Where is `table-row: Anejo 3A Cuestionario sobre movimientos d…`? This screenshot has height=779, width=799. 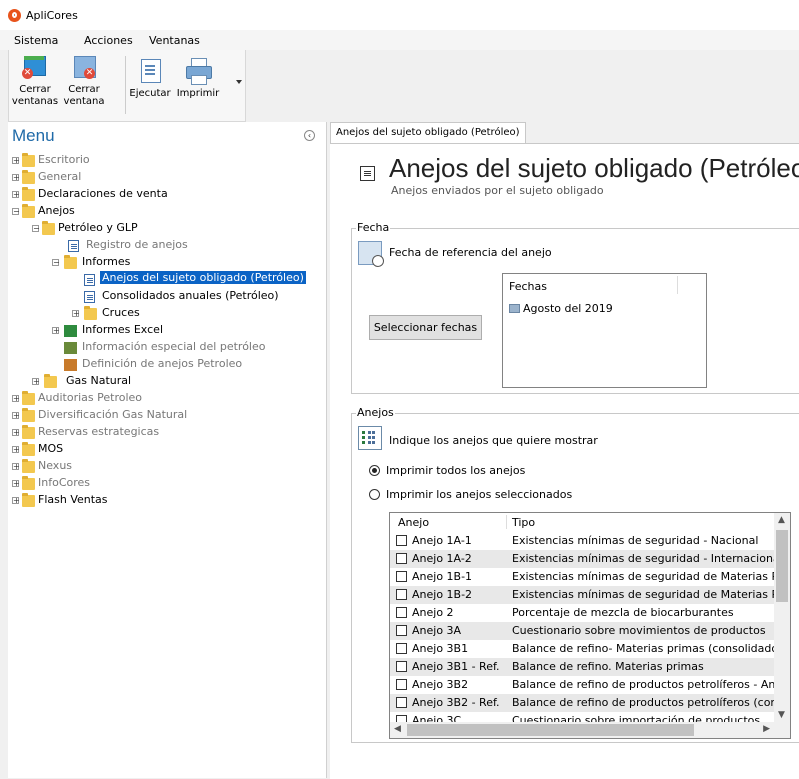 table-row: Anejo 3A Cuestionario sobre movimientos d… is located at coordinates (582, 631).